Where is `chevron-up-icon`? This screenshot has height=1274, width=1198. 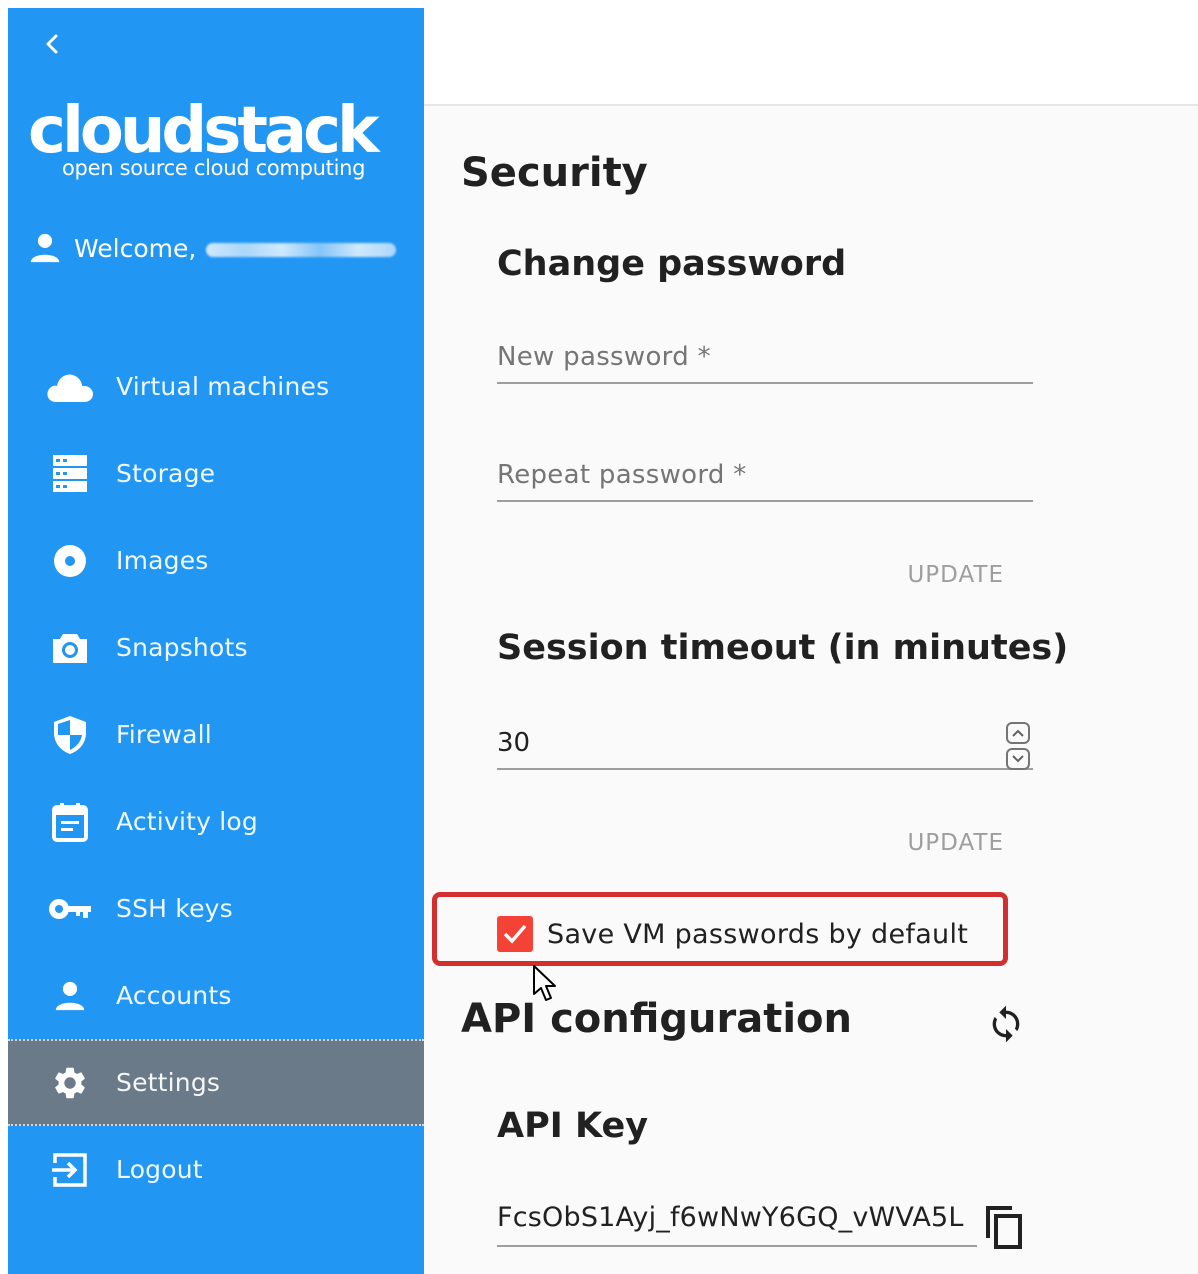
chevron-up-icon is located at coordinates (1018, 733).